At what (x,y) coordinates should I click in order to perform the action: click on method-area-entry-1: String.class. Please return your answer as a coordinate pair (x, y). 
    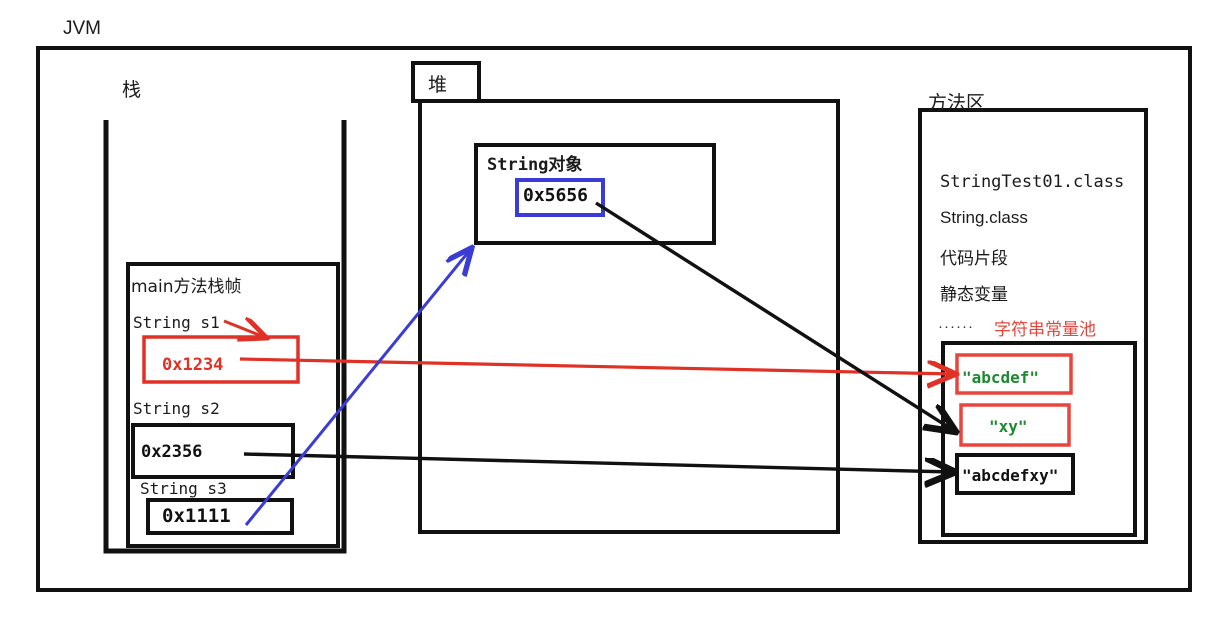
    Looking at the image, I should click on (984, 217).